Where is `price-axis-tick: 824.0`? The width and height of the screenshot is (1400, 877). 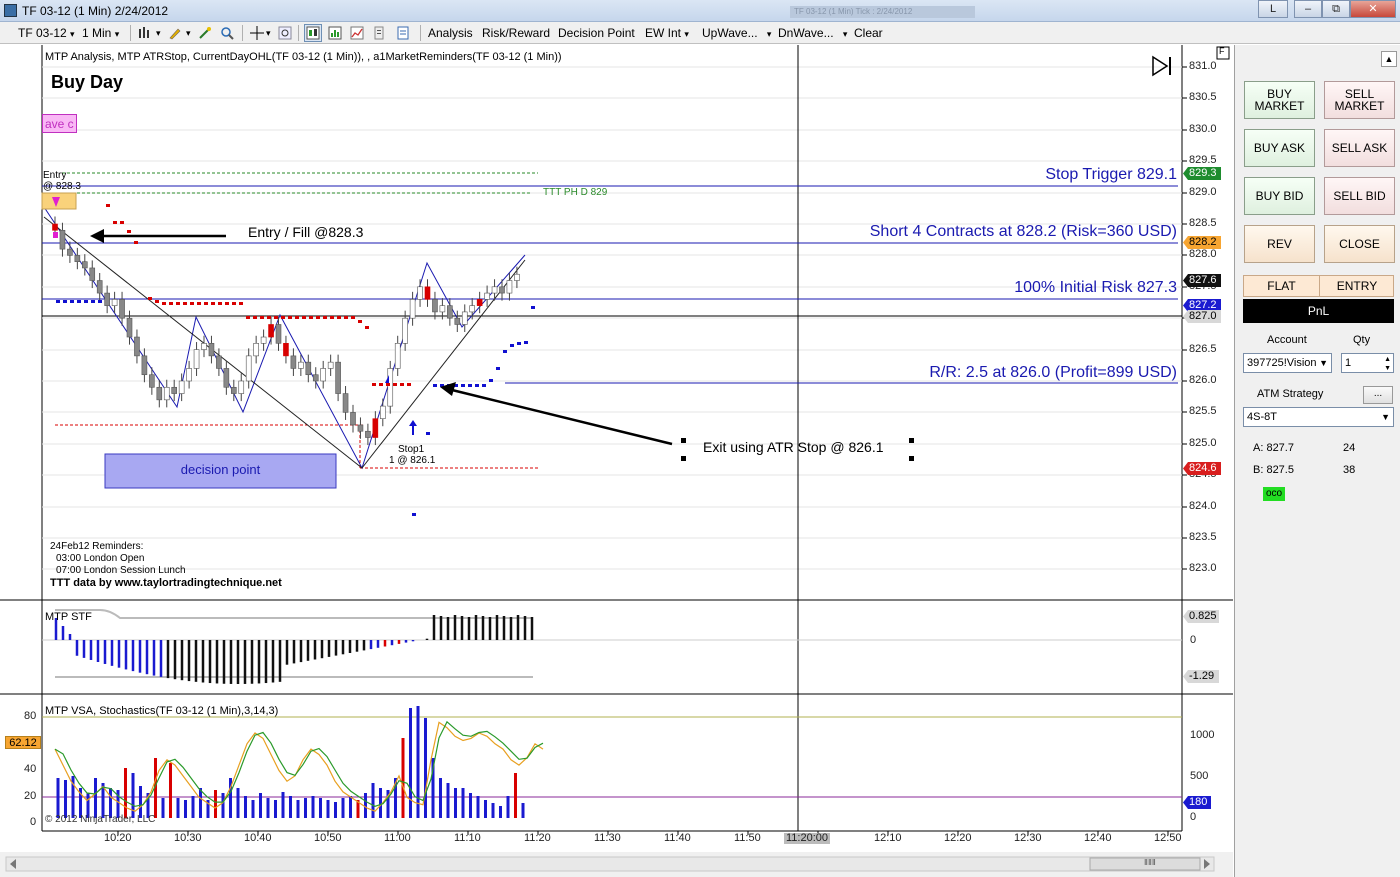
price-axis-tick: 824.0 is located at coordinates (1203, 506).